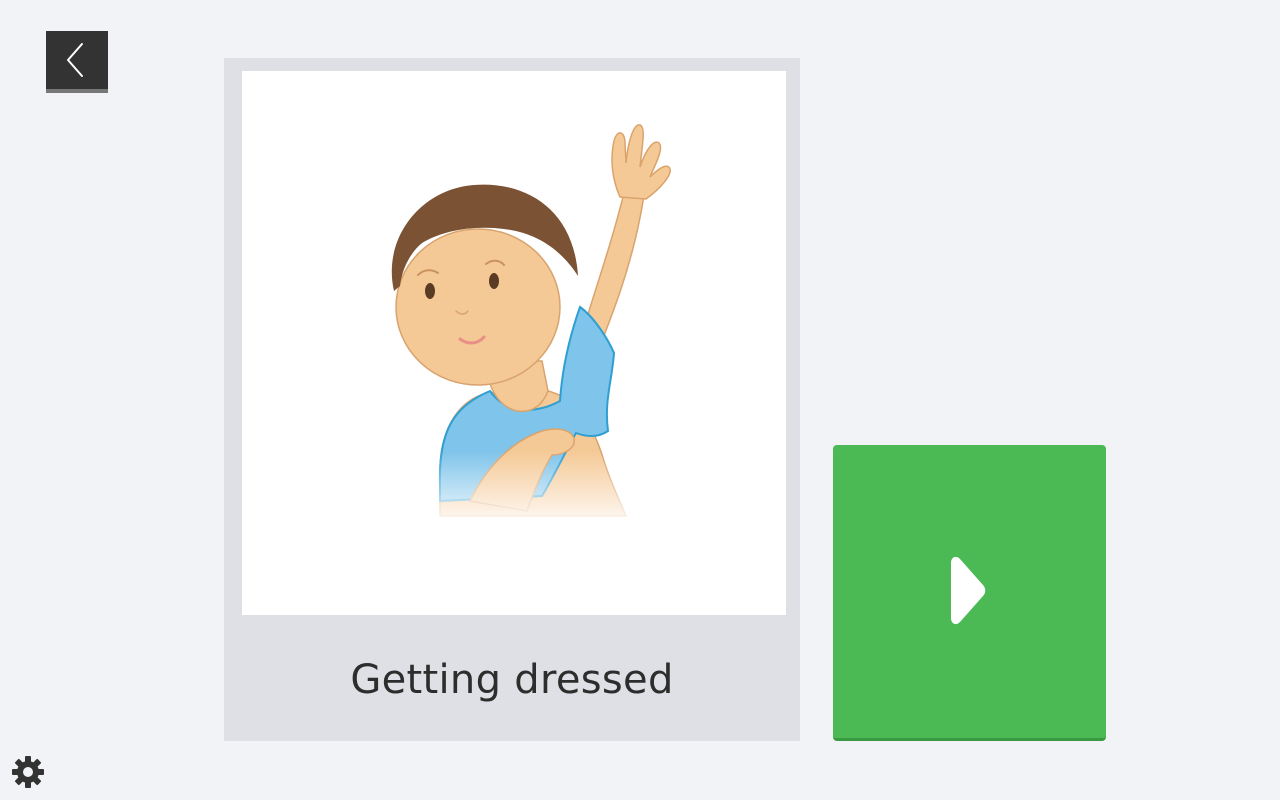 The image size is (1280, 800). I want to click on play-button, so click(969, 593).